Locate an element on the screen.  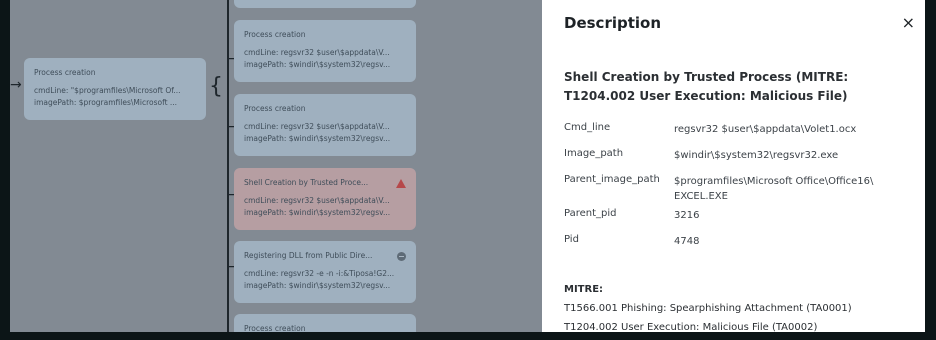
field-key: Parent_image_path is located at coordinates (612, 179).